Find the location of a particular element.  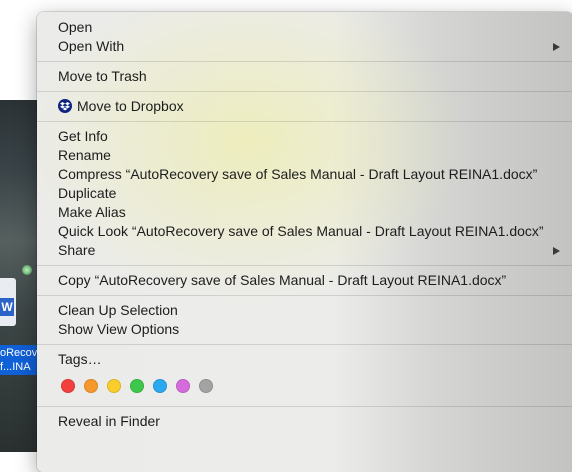

menu-item-label: Share is located at coordinates (77, 250).